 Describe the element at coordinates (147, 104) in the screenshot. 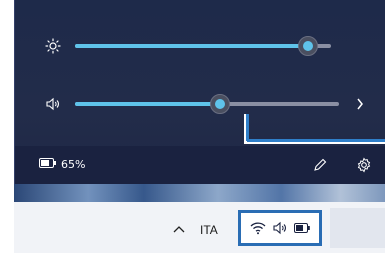

I see `volume-slider-fill` at that location.